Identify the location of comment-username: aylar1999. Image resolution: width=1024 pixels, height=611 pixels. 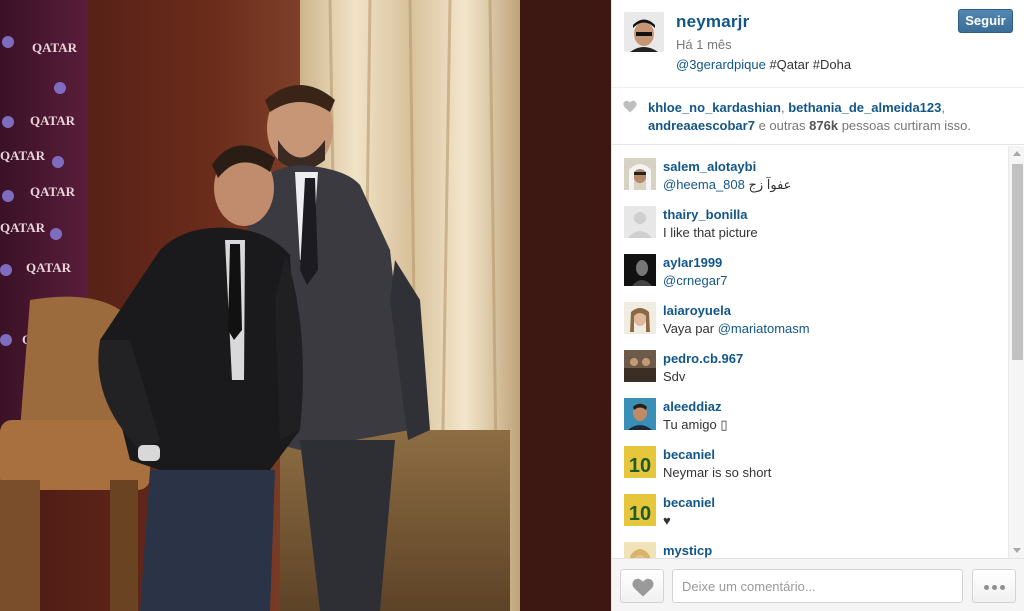
(692, 262).